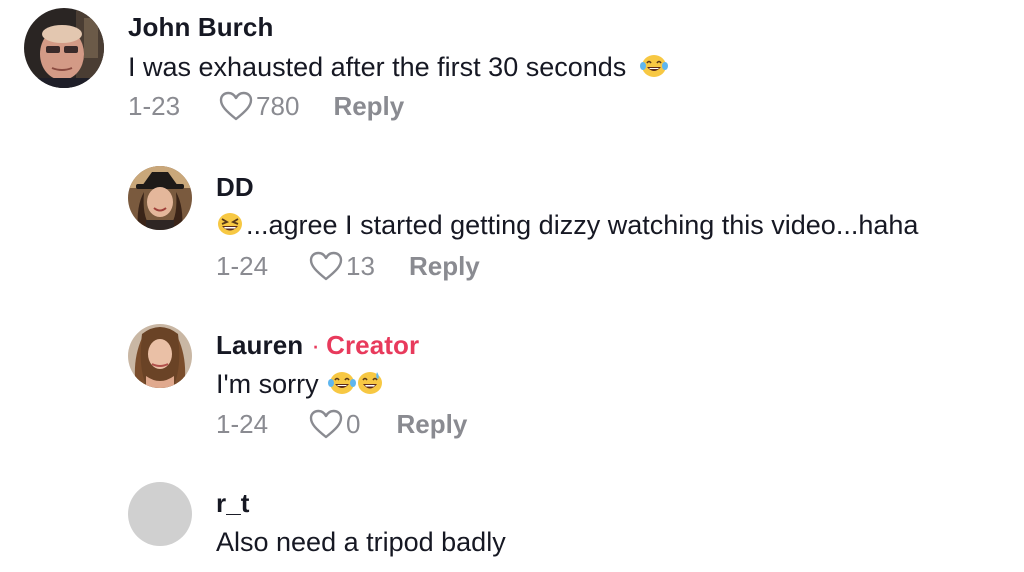 The height and width of the screenshot is (572, 1024). I want to click on creator-badge: Creator, so click(373, 345).